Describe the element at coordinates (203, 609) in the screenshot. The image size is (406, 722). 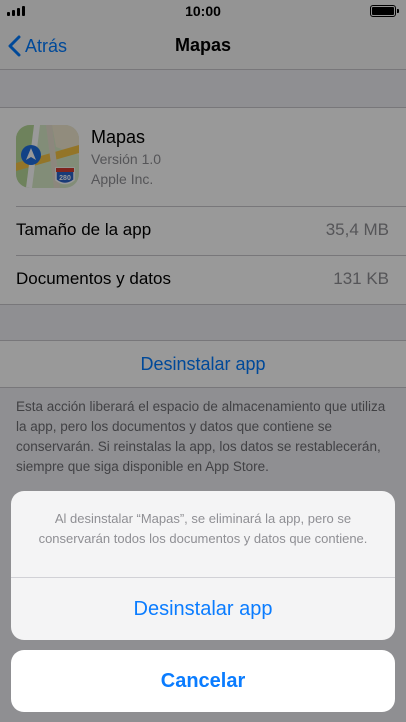
I see `confirm-uninstall-button: Desinstalar app` at that location.